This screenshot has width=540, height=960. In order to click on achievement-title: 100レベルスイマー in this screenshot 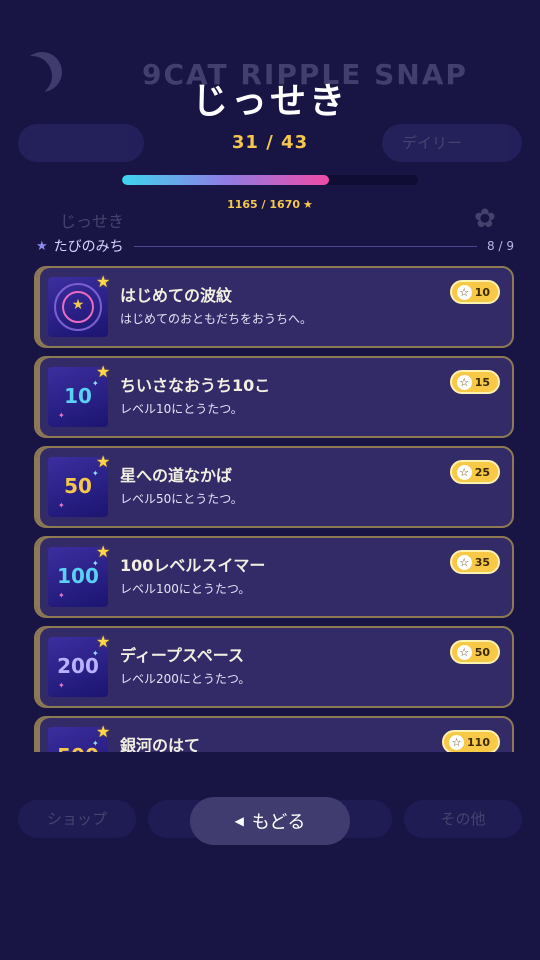, I will do `click(193, 565)`.